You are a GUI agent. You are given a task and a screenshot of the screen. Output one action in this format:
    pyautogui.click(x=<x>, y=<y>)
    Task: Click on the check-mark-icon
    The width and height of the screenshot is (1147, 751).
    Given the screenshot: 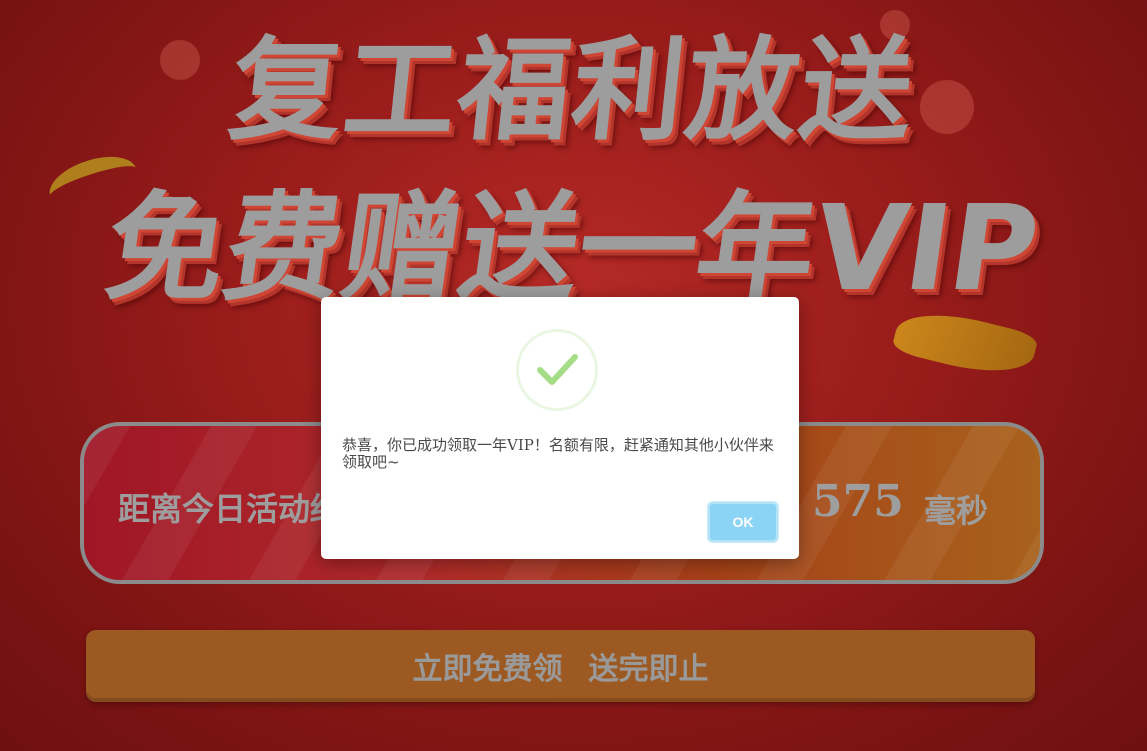 What is the action you would take?
    pyautogui.click(x=557, y=369)
    